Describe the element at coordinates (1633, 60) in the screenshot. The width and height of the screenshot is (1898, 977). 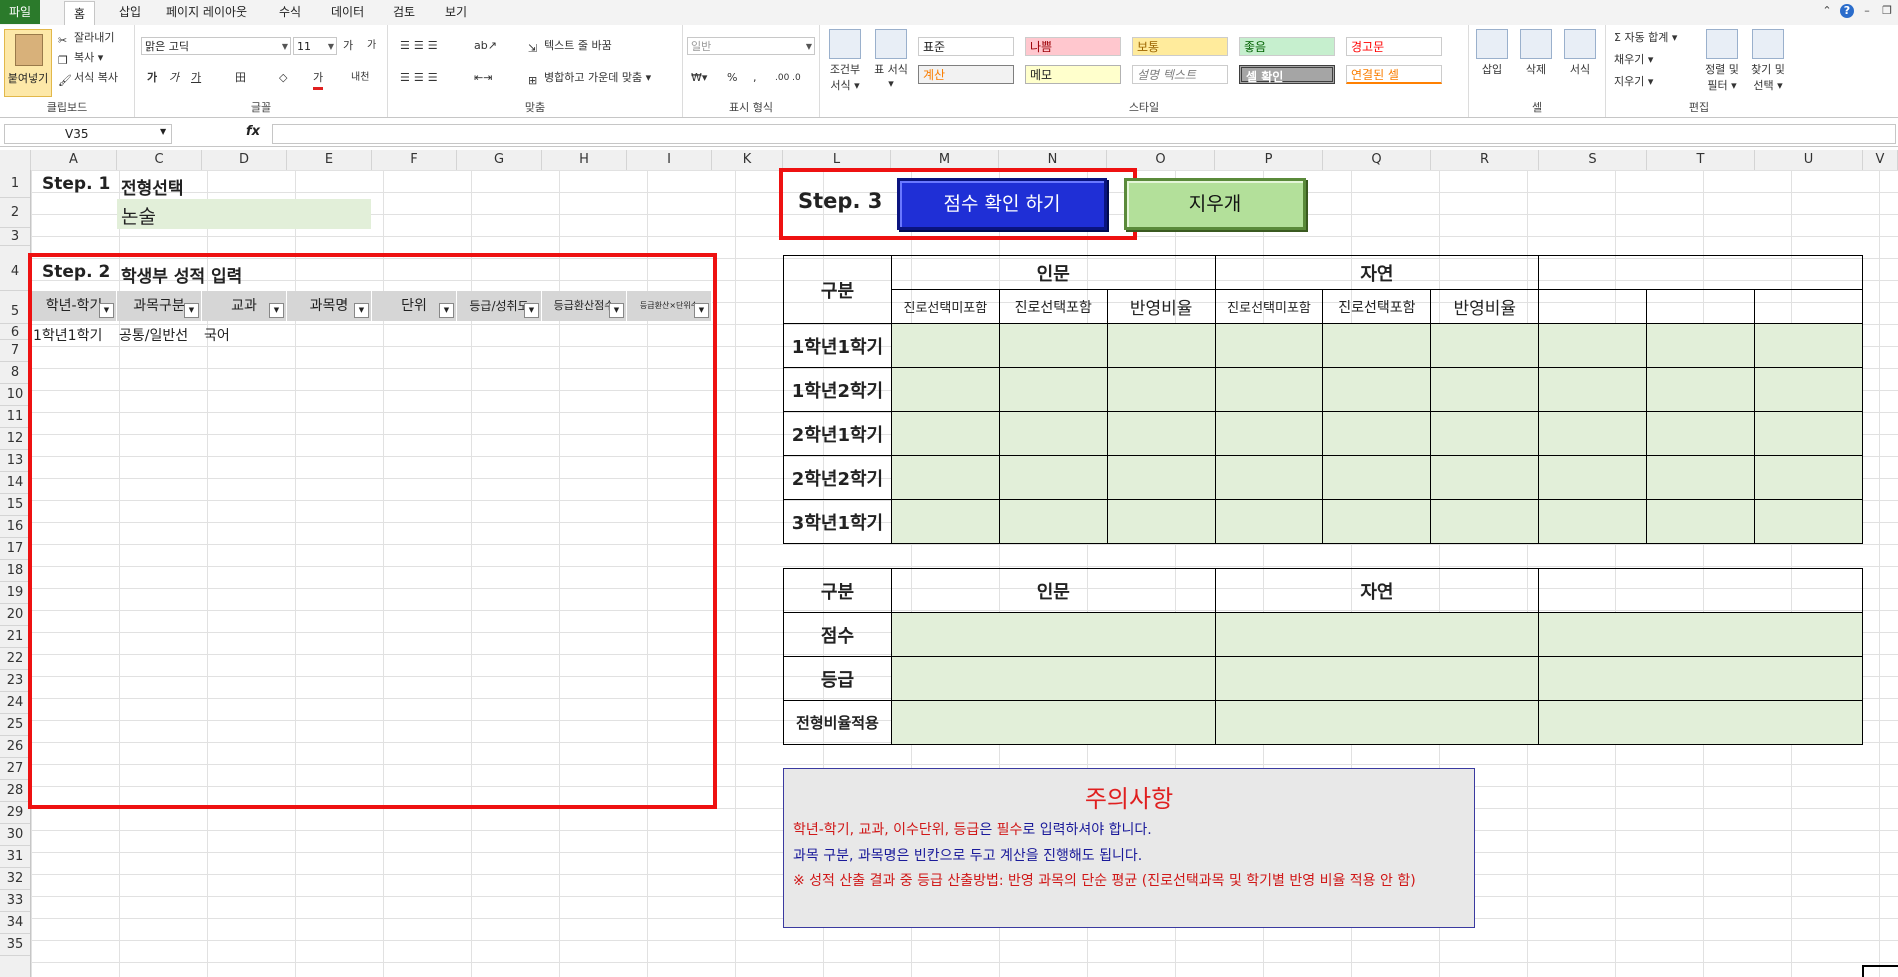
I see `fill-button: 채우기 ▾` at that location.